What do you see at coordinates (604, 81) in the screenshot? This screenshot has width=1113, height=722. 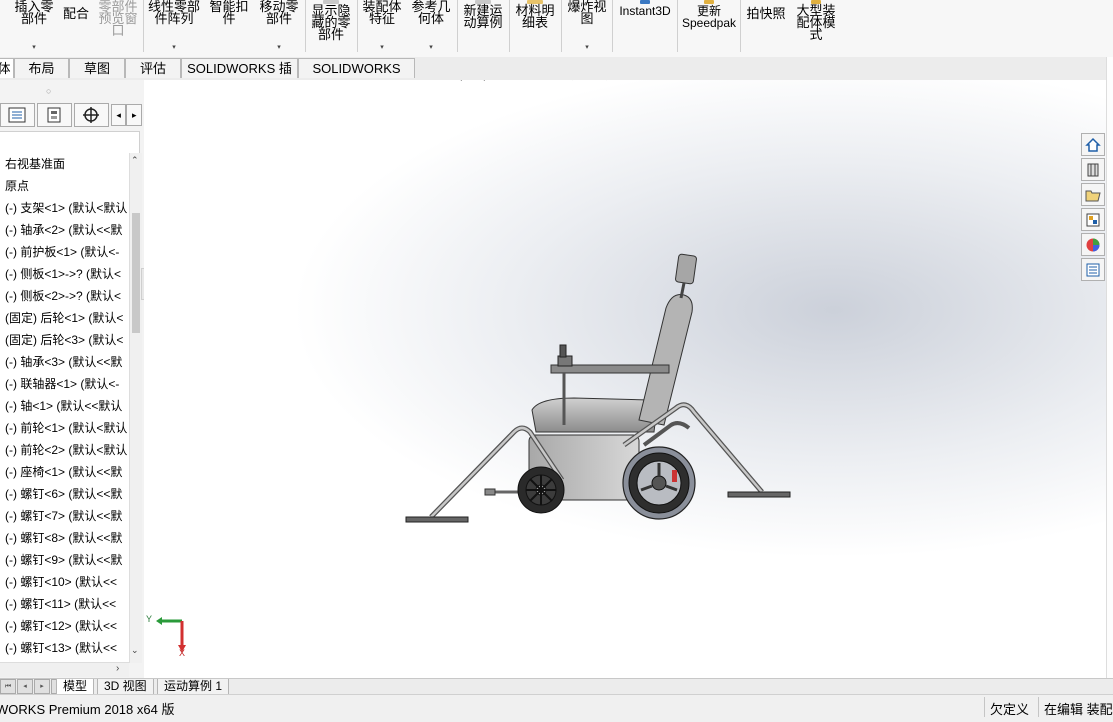 I see `display-style-icon` at bounding box center [604, 81].